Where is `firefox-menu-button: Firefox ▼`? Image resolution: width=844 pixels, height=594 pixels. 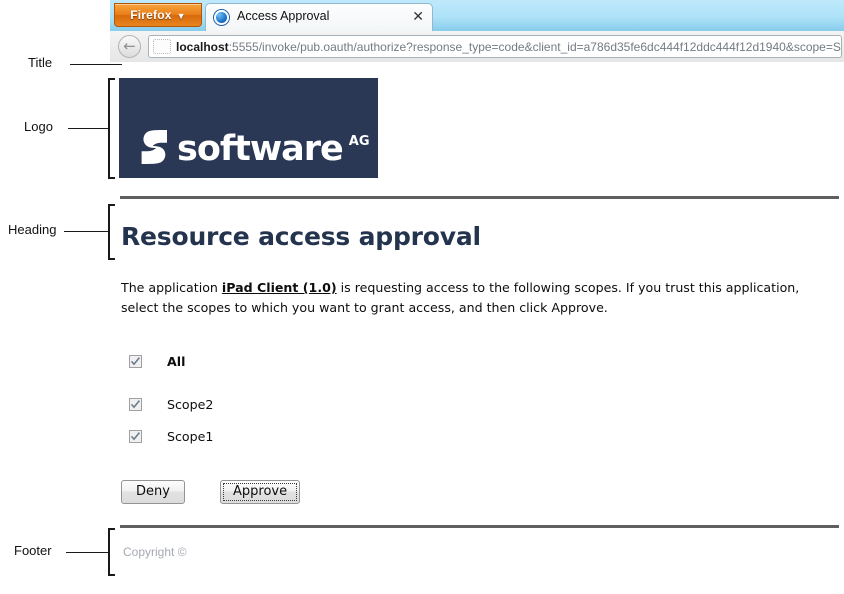 firefox-menu-button: Firefox ▼ is located at coordinates (158, 15).